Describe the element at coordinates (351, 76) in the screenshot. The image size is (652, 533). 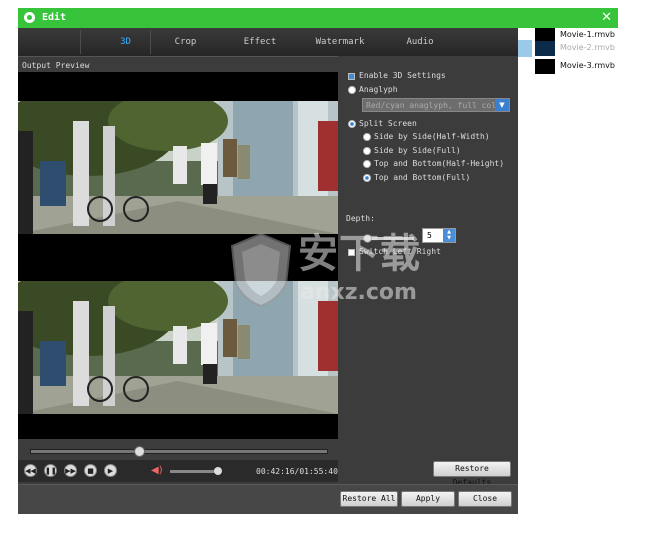
I see `enable-3d-checkbox` at that location.